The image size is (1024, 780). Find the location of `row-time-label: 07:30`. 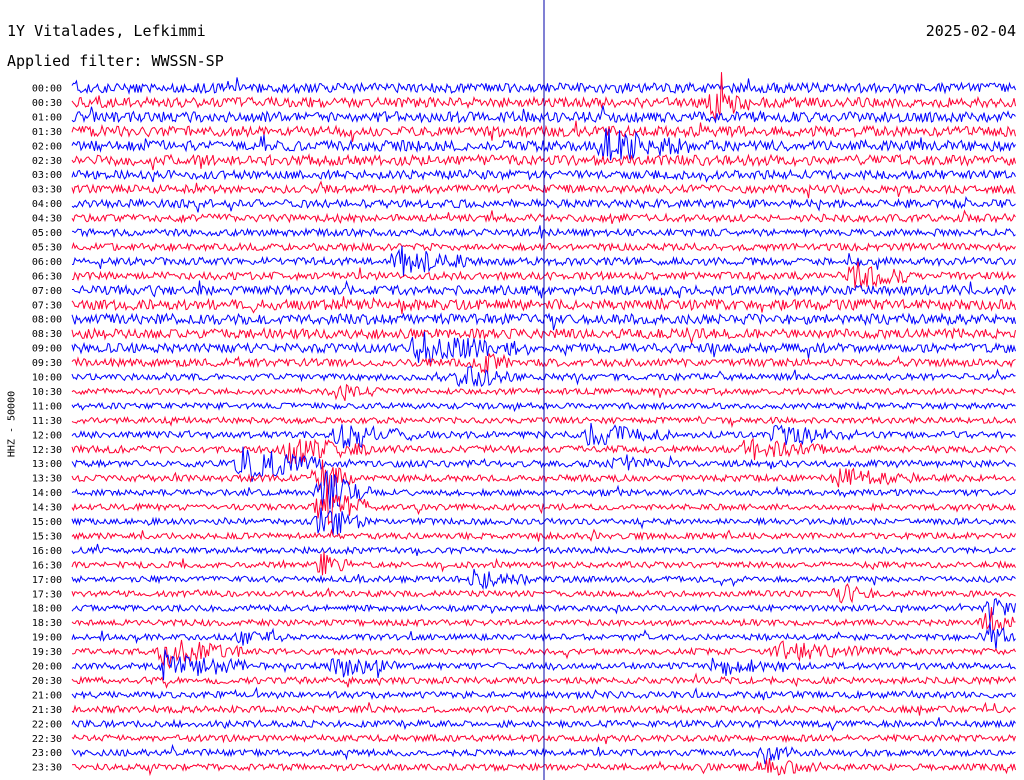

row-time-label: 07:30 is located at coordinates (47, 305).